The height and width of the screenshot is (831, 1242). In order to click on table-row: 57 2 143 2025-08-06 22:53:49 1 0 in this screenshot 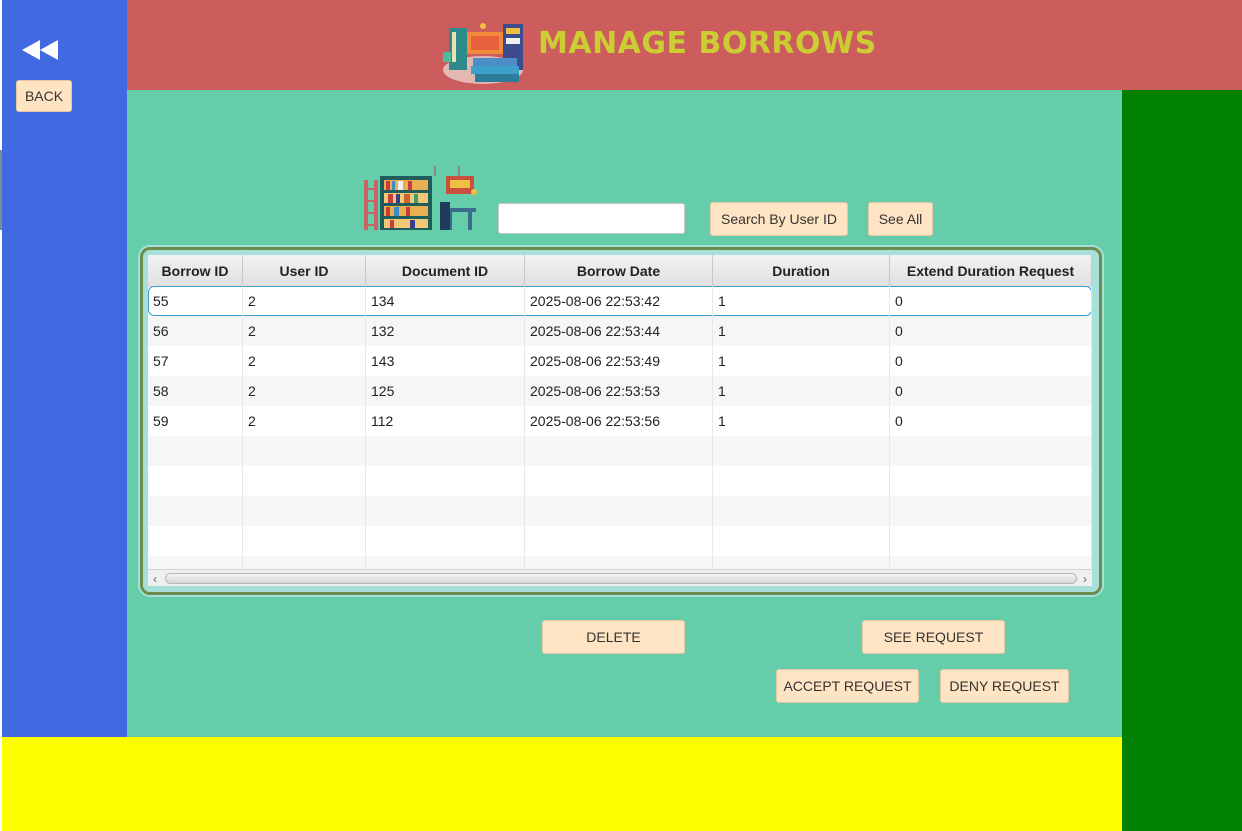, I will do `click(620, 361)`.